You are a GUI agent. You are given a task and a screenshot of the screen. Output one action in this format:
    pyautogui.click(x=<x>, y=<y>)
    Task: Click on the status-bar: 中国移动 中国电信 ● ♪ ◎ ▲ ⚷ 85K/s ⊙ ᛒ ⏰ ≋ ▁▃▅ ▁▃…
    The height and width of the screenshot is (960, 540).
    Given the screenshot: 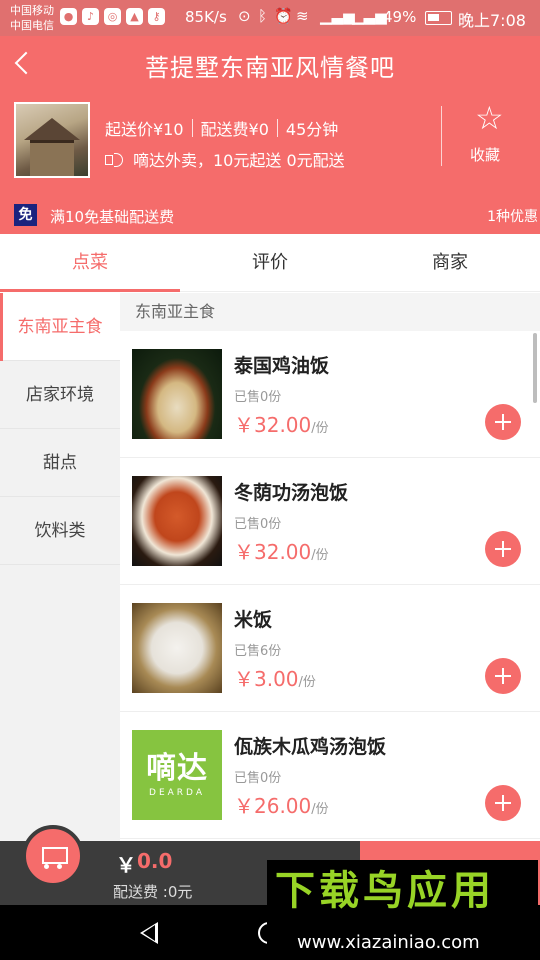 What is the action you would take?
    pyautogui.click(x=270, y=18)
    